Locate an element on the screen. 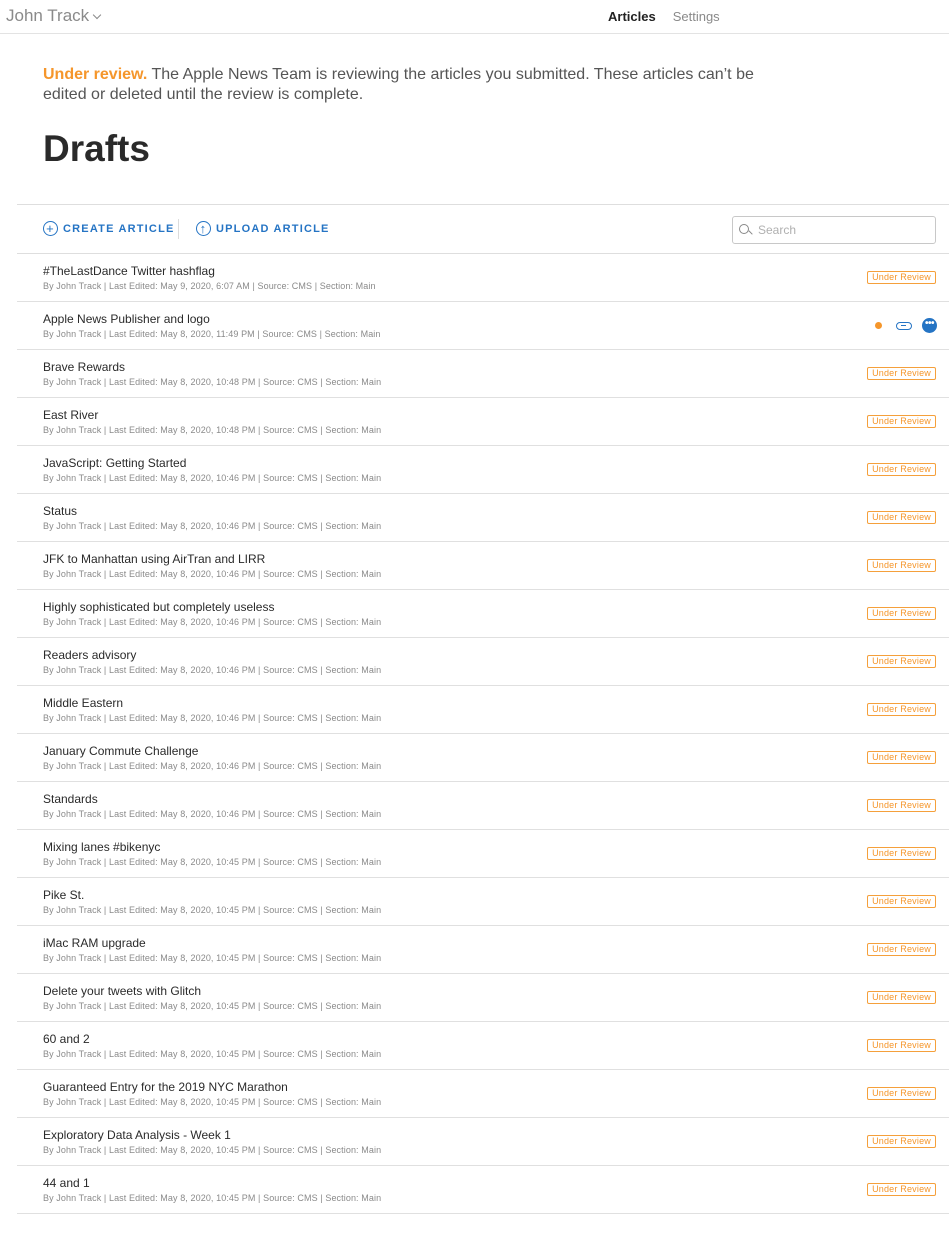 The image size is (949, 1235). upload-article-button: ↑ UPLOAD ARTICLE is located at coordinates (263, 228).